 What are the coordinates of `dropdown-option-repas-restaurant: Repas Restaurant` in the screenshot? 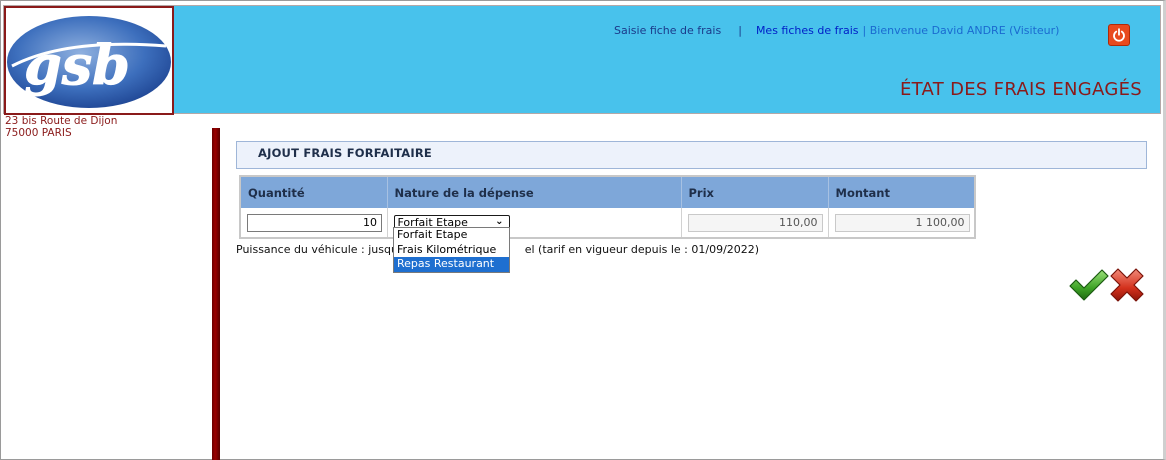 It's located at (451, 264).